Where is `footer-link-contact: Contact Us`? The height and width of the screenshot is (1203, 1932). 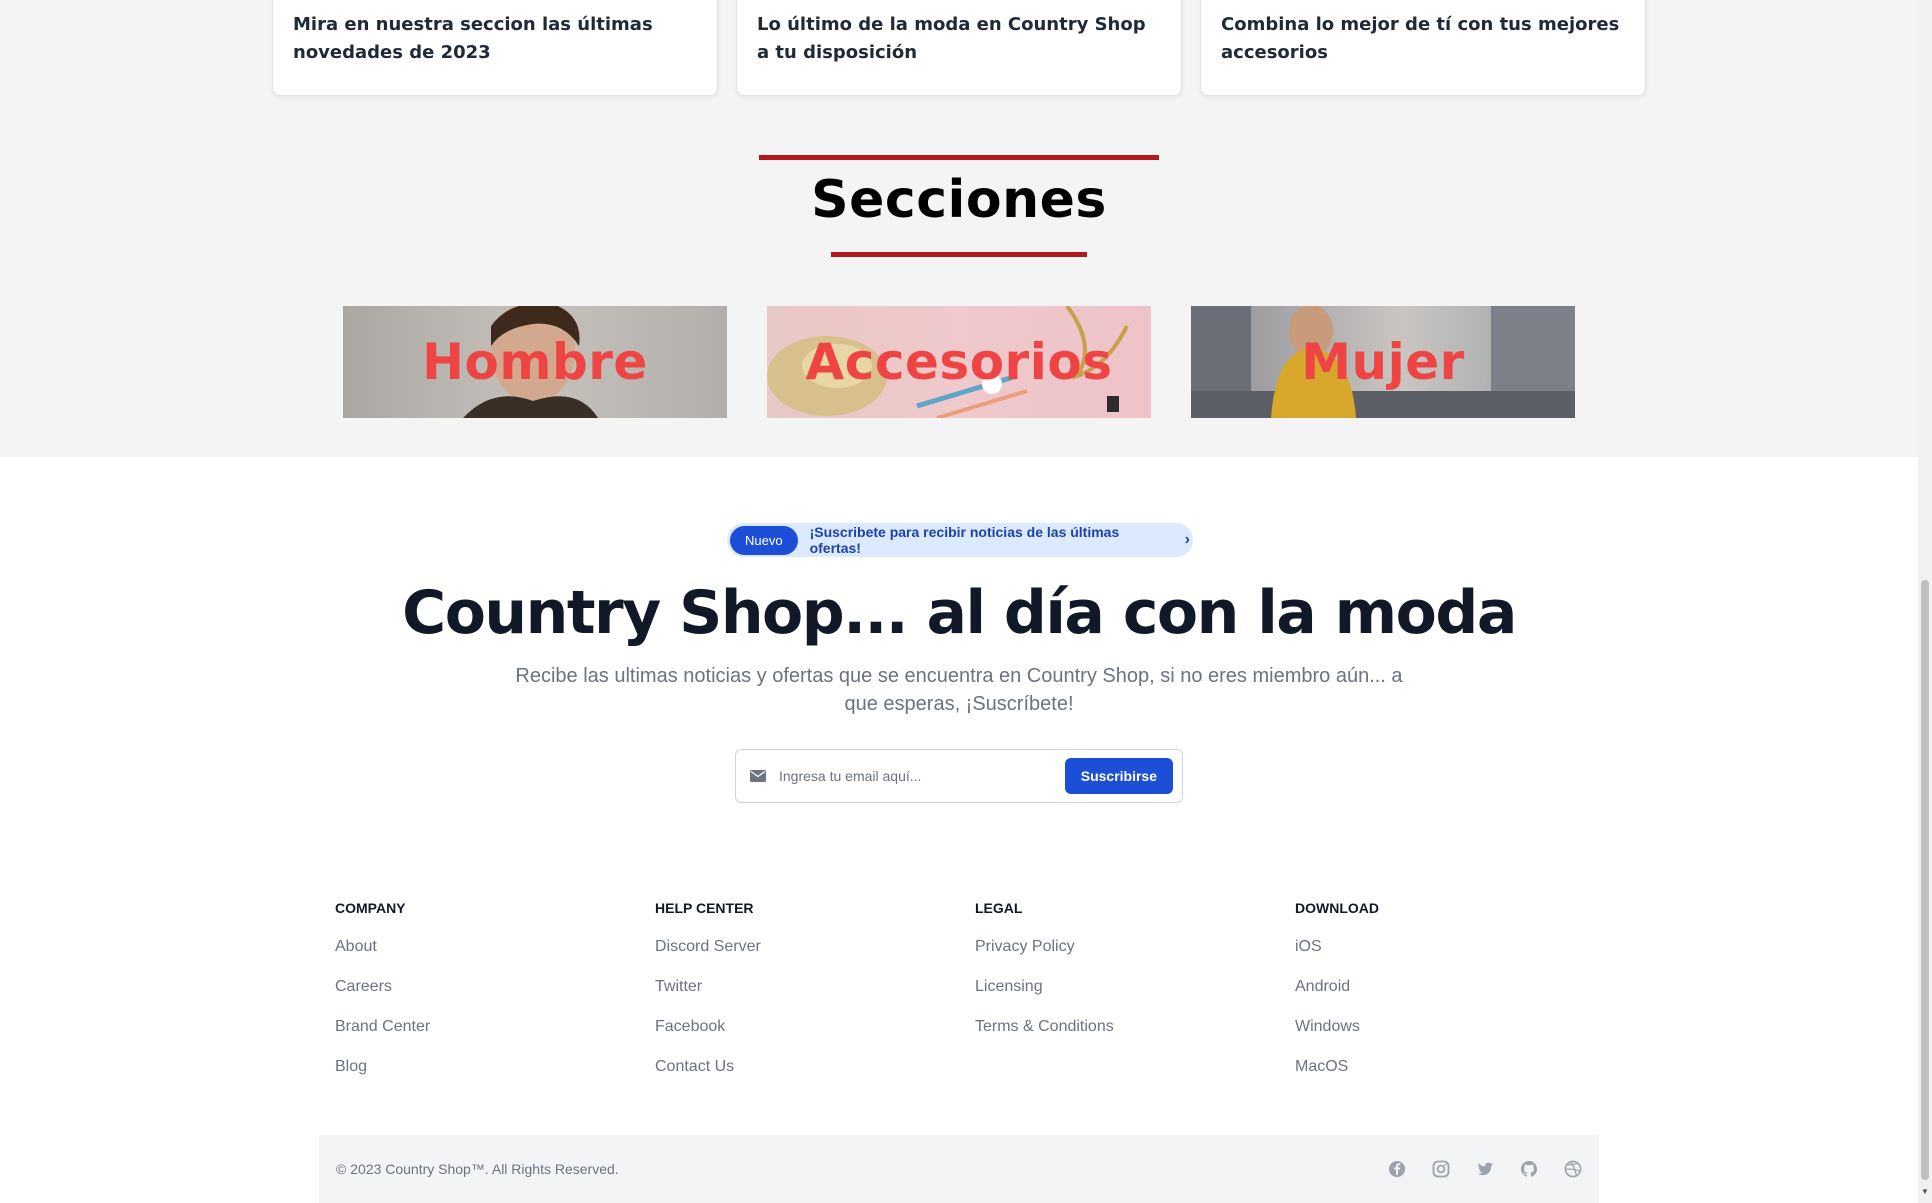 footer-link-contact: Contact Us is located at coordinates (795, 1076).